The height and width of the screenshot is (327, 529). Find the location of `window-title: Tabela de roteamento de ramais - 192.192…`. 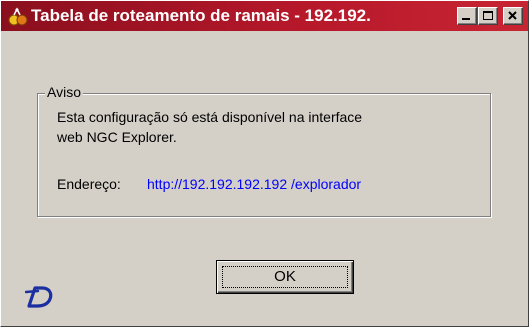

window-title: Tabela de roteamento de ramais - 192.192… is located at coordinates (201, 15).